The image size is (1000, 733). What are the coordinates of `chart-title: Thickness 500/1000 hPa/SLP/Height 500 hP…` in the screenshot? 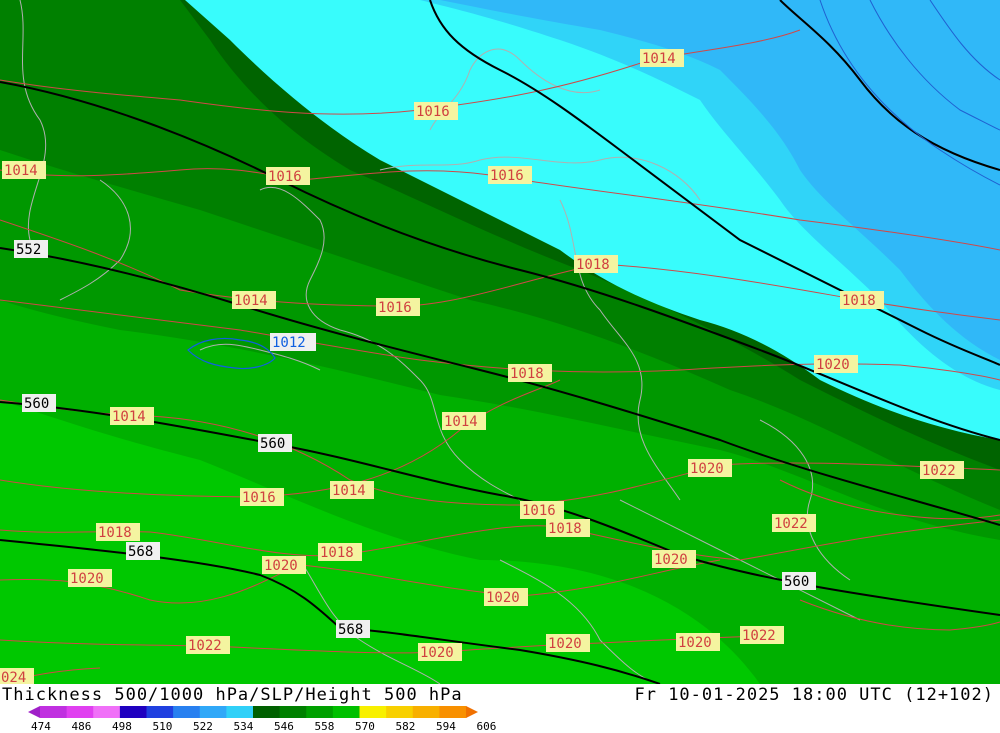 It's located at (232, 695).